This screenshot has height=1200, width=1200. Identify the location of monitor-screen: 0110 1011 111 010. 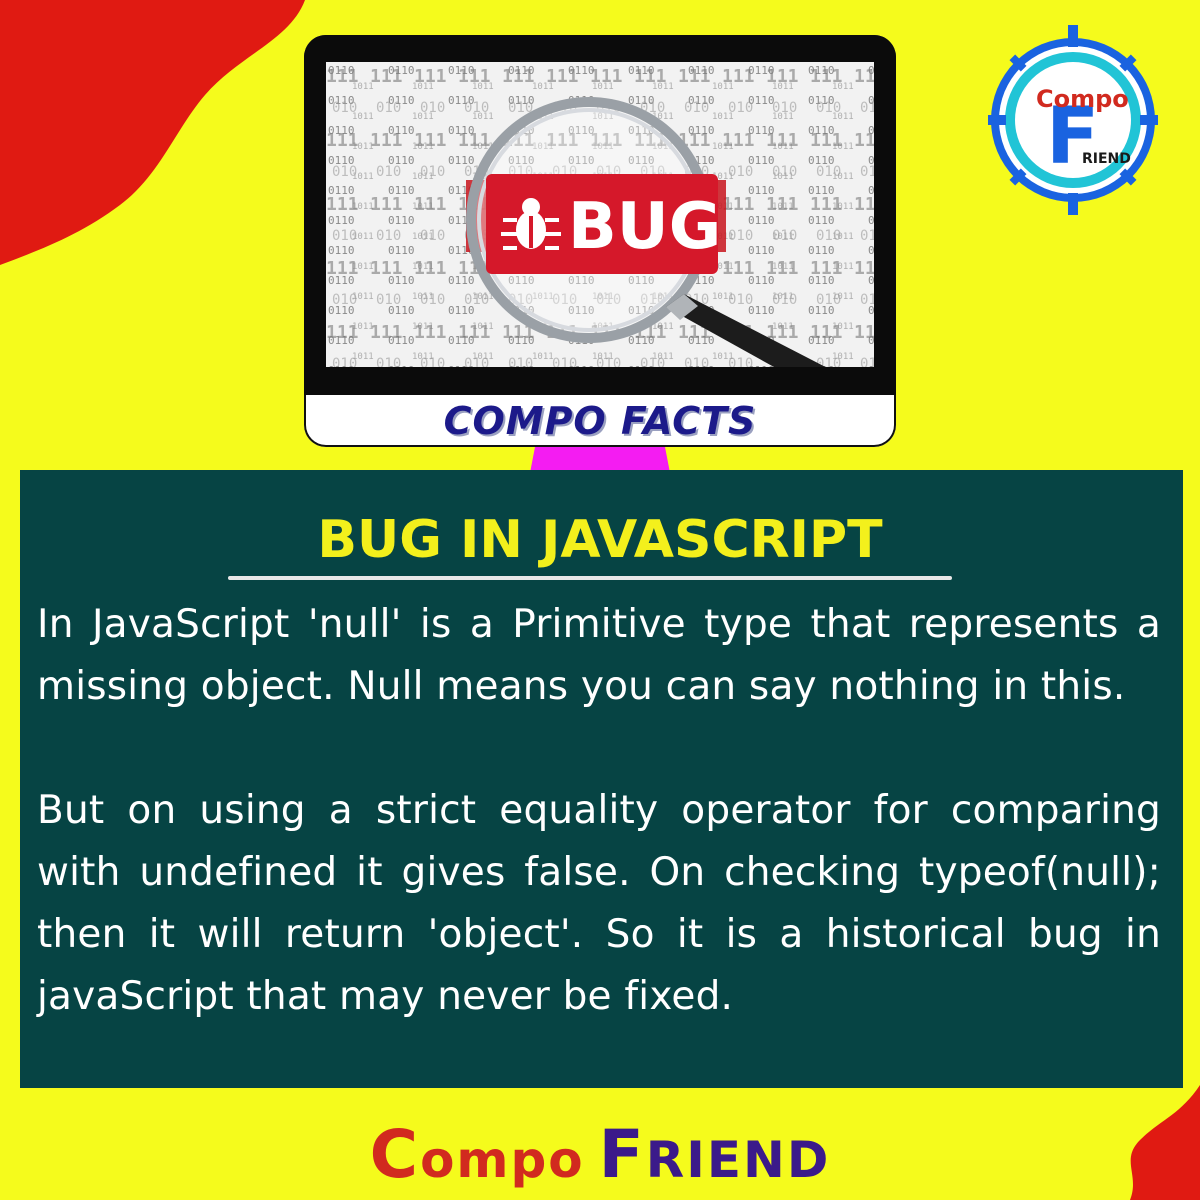
(600, 214).